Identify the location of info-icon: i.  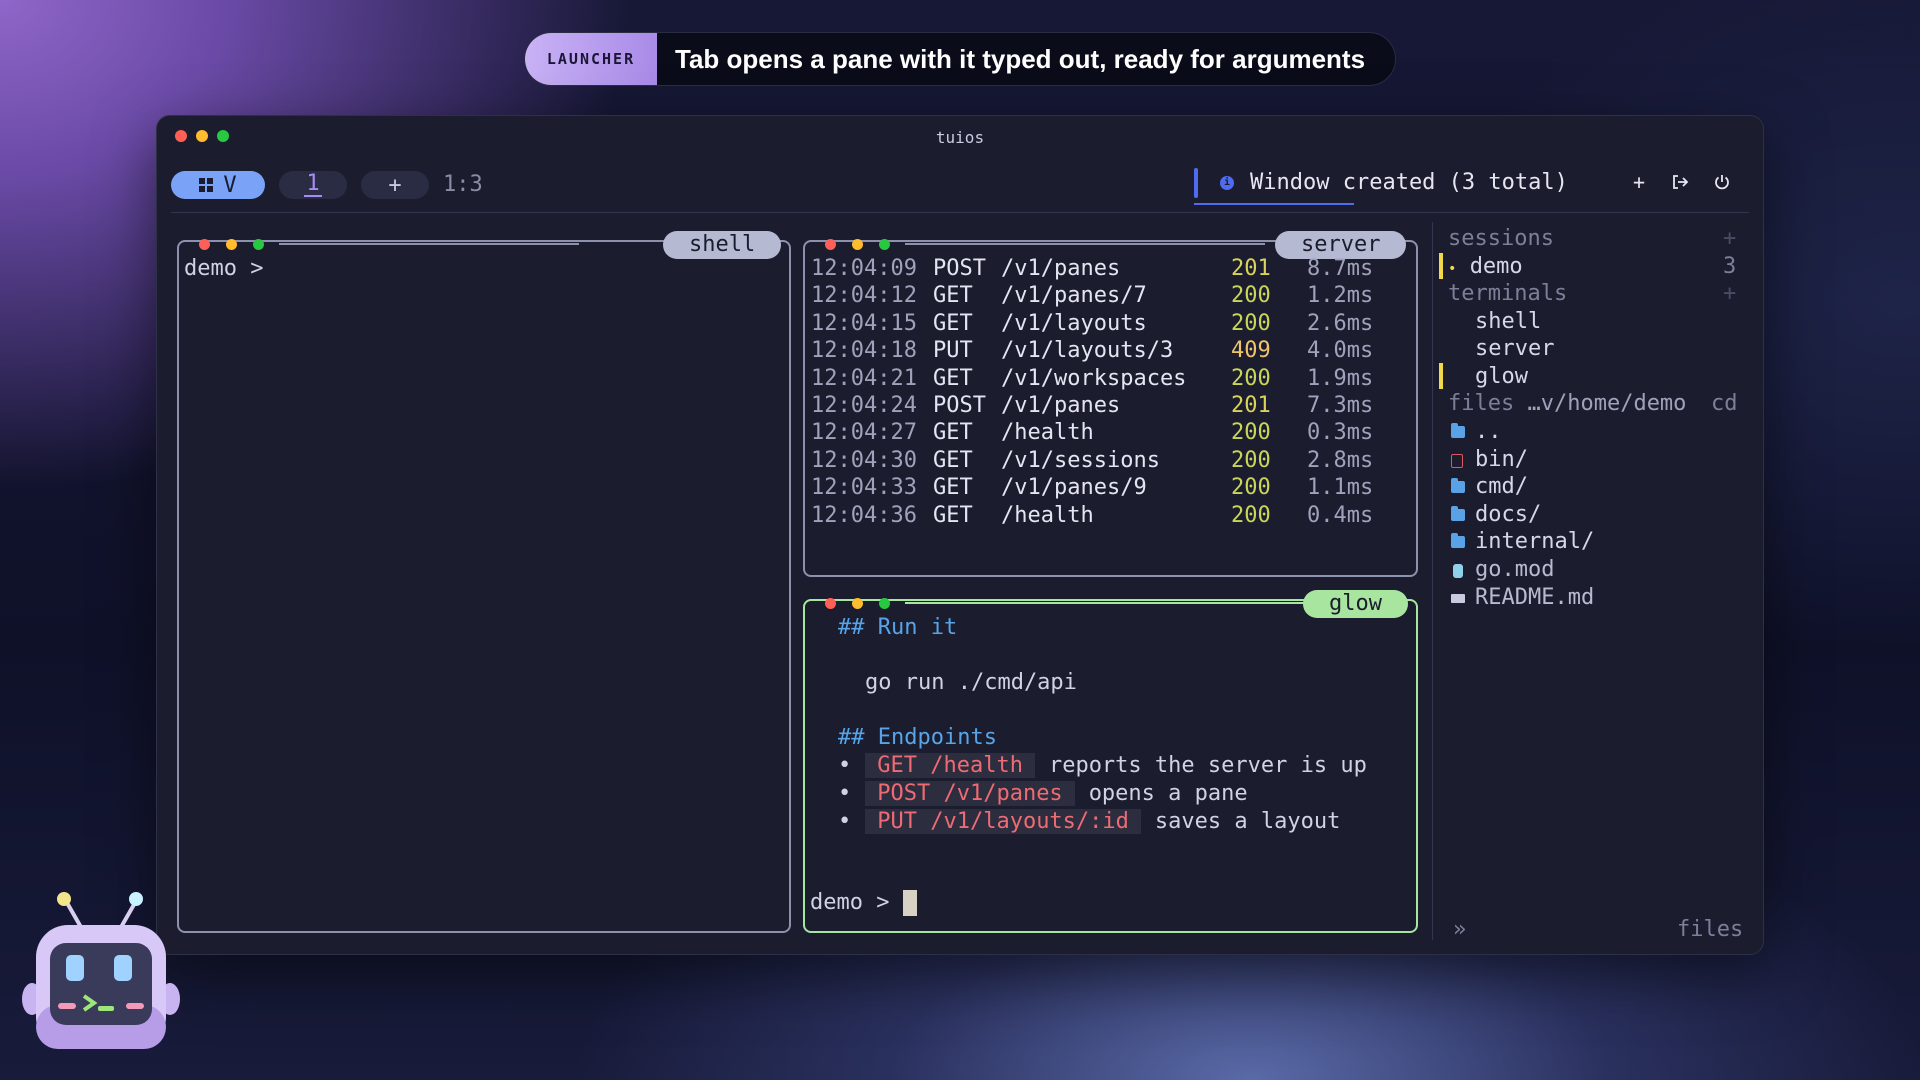
(1227, 183).